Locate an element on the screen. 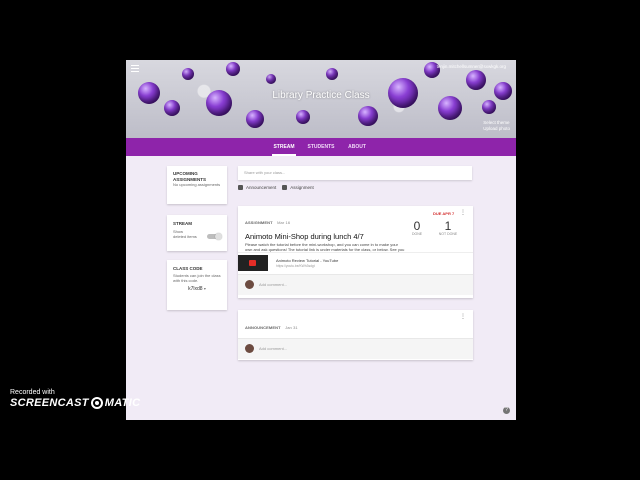  watermark-brand-right: MATIC is located at coordinates (122, 403).